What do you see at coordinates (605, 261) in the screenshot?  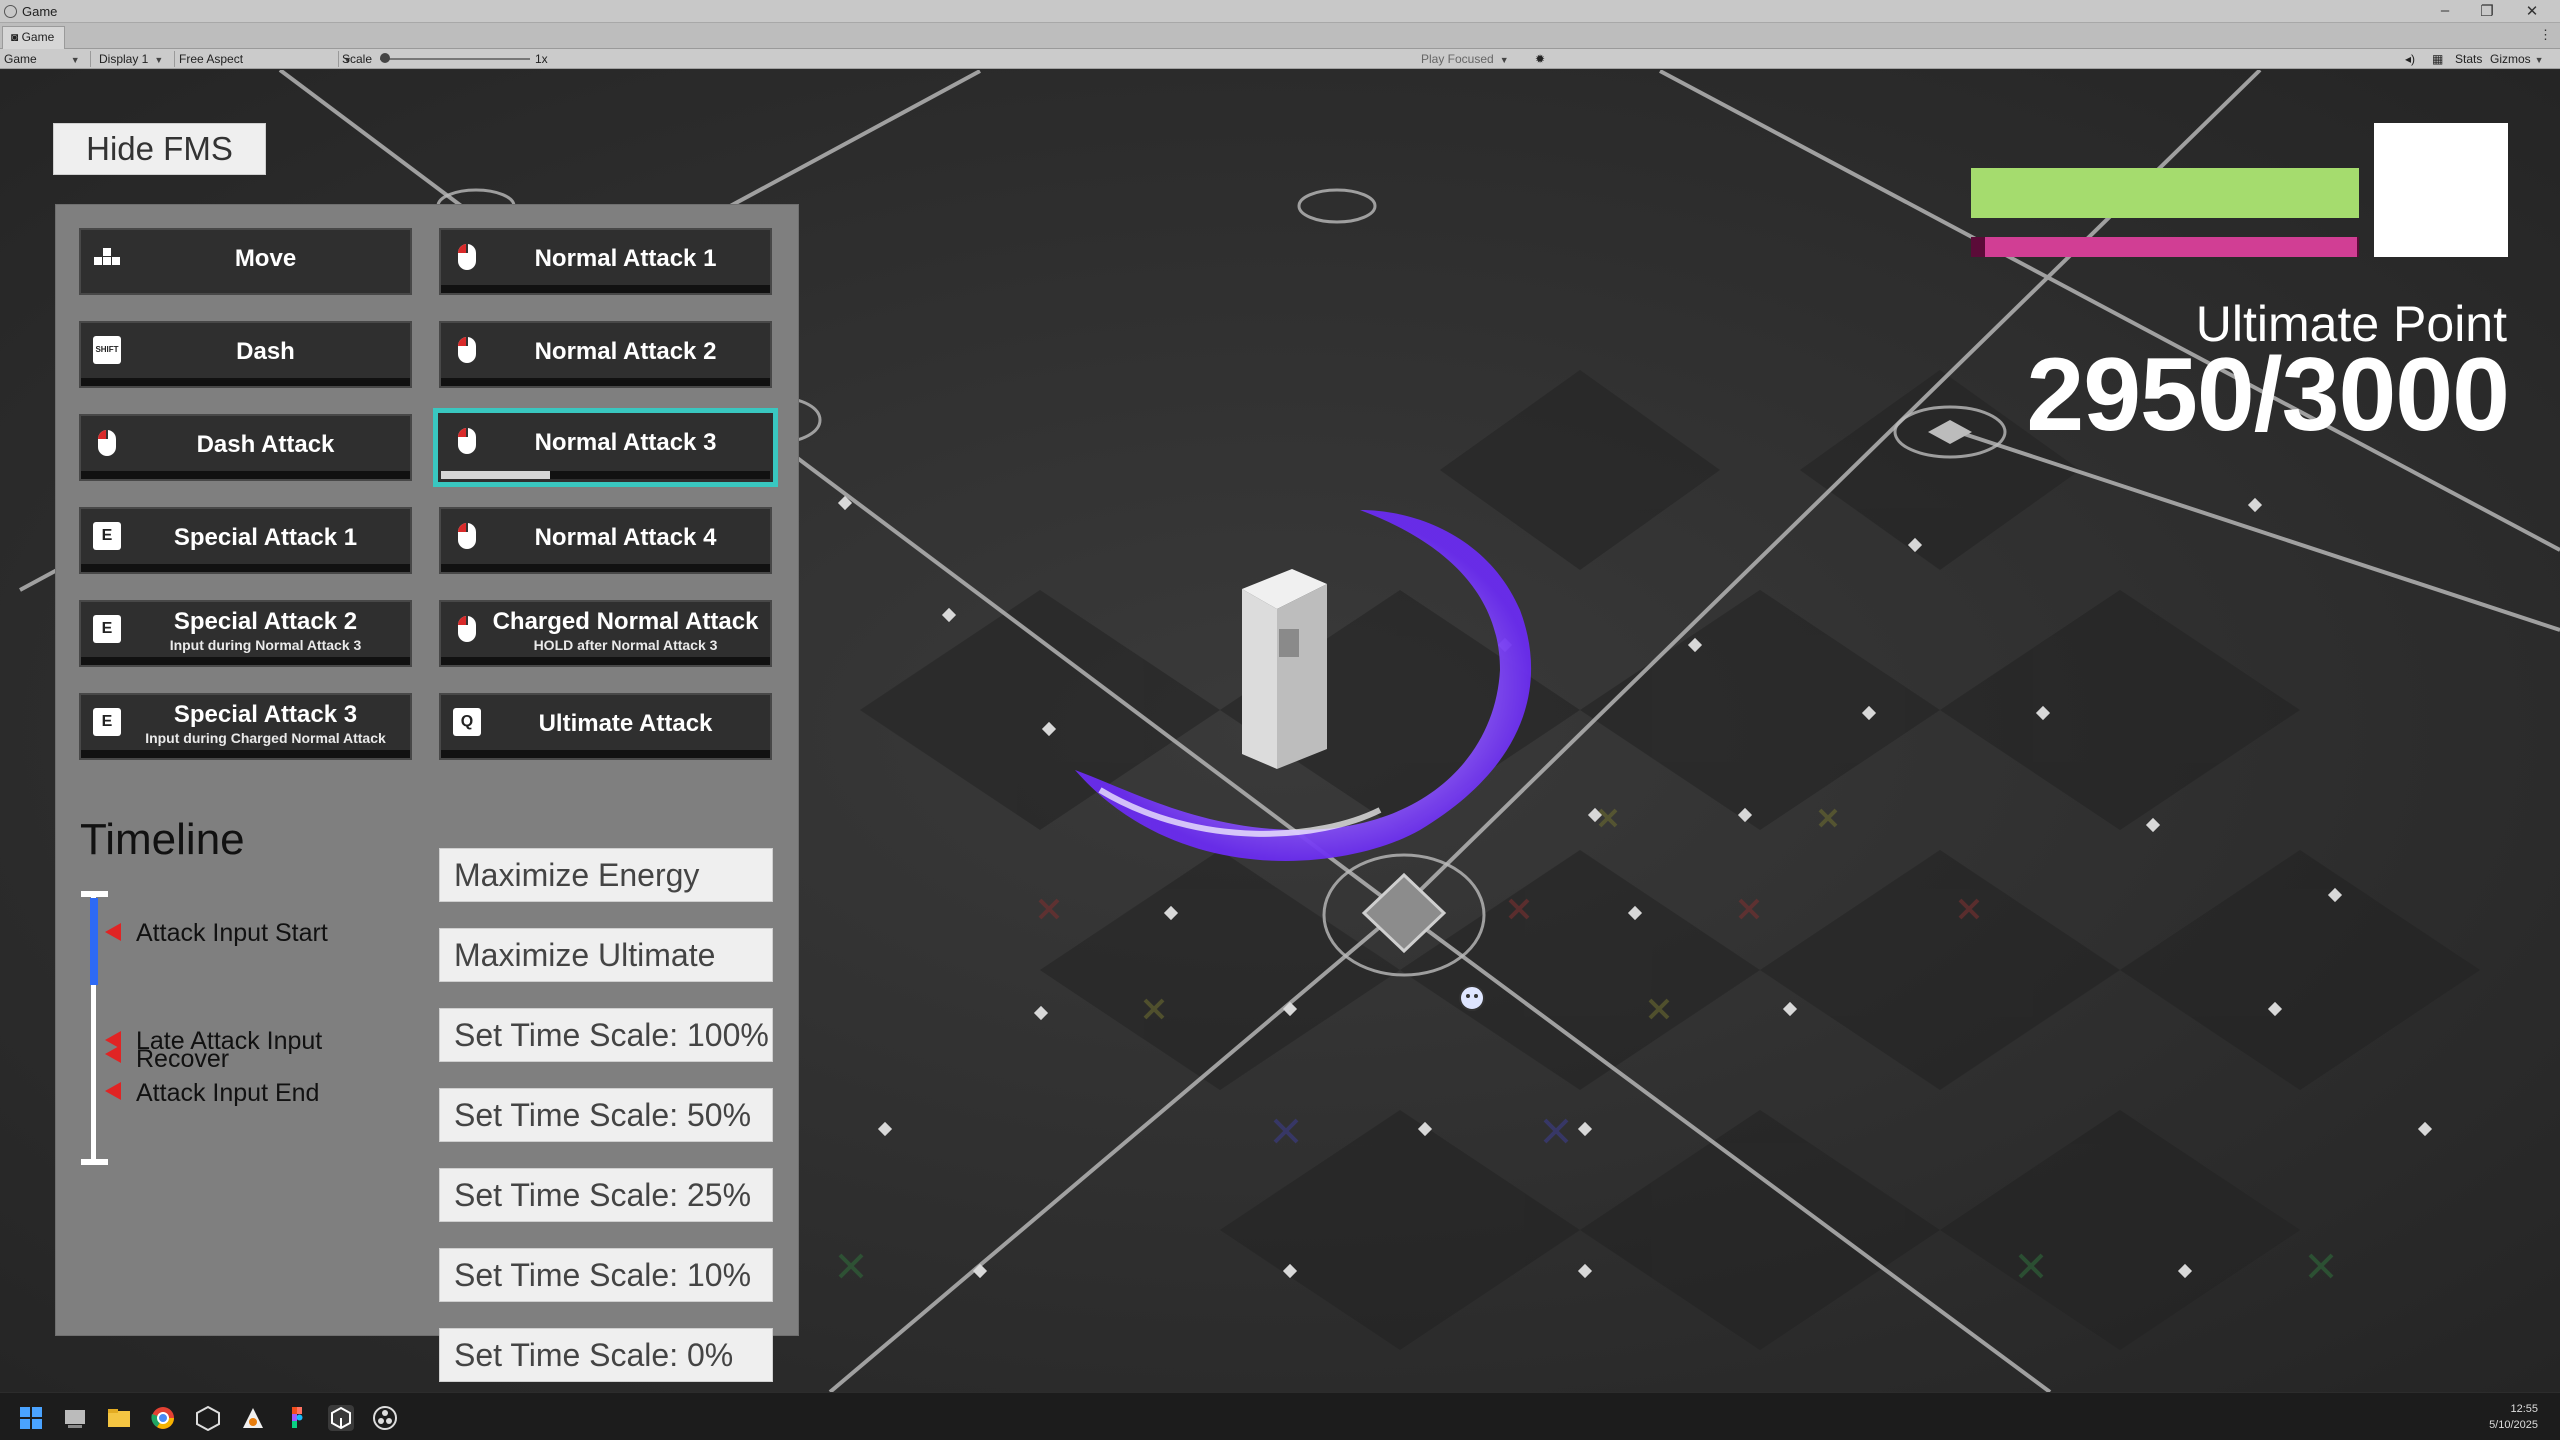 I see `normal-attack-1-button: Normal Attack 1` at bounding box center [605, 261].